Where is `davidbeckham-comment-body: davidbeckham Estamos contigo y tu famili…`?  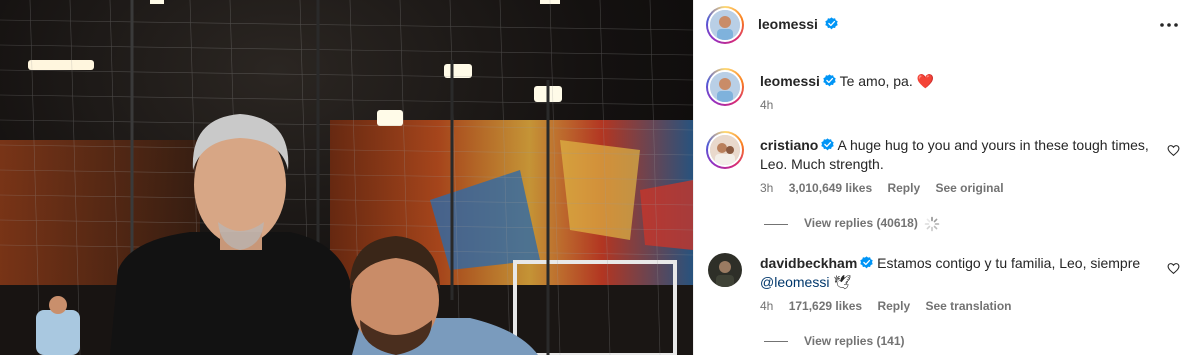 davidbeckham-comment-body: davidbeckham Estamos contigo y tu famili… is located at coordinates (960, 273).